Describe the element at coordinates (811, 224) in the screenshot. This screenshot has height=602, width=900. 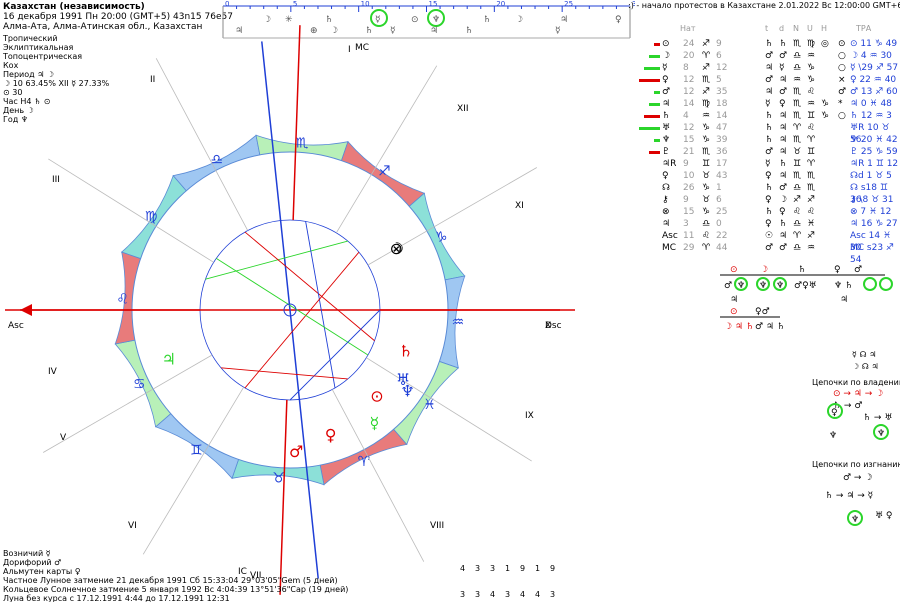
I see `table-cell: ♓` at that location.